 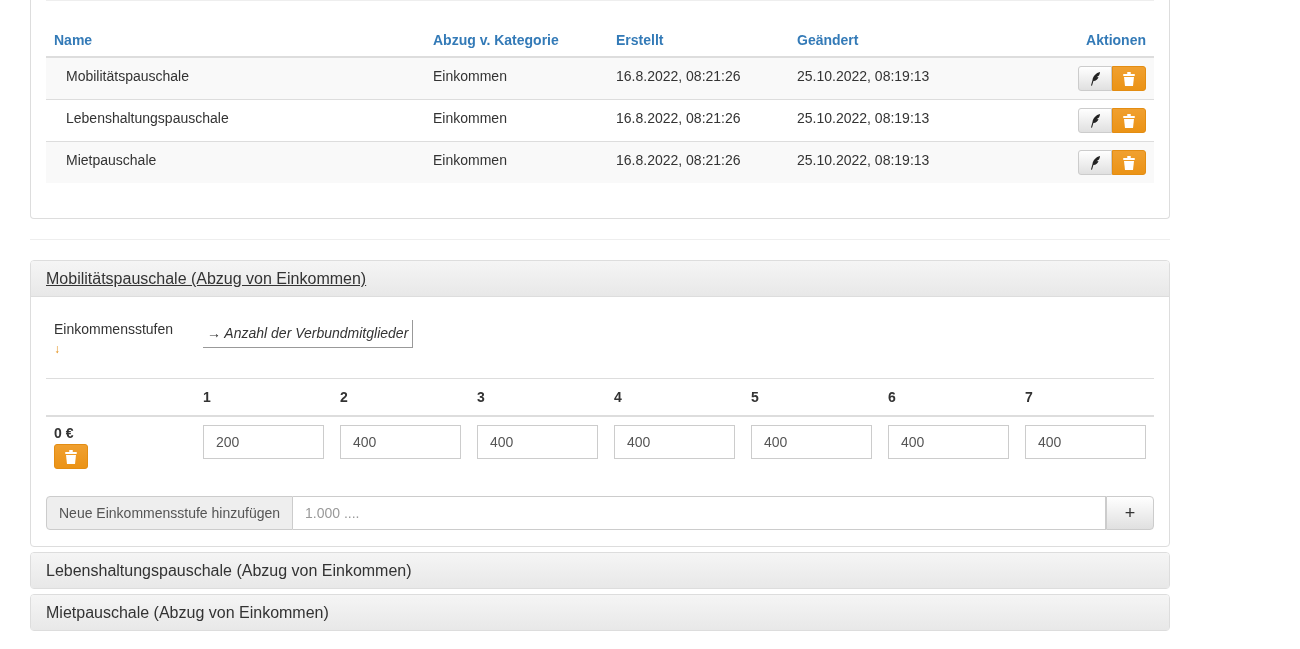 What do you see at coordinates (948, 397) in the screenshot?
I see `member-count-header: 6` at bounding box center [948, 397].